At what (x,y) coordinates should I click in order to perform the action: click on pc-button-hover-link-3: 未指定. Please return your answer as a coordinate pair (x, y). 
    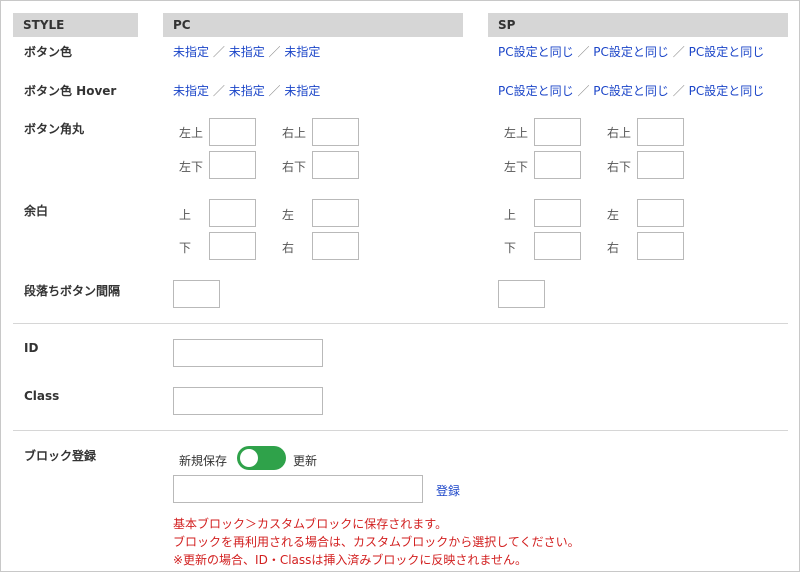
    Looking at the image, I should click on (302, 91).